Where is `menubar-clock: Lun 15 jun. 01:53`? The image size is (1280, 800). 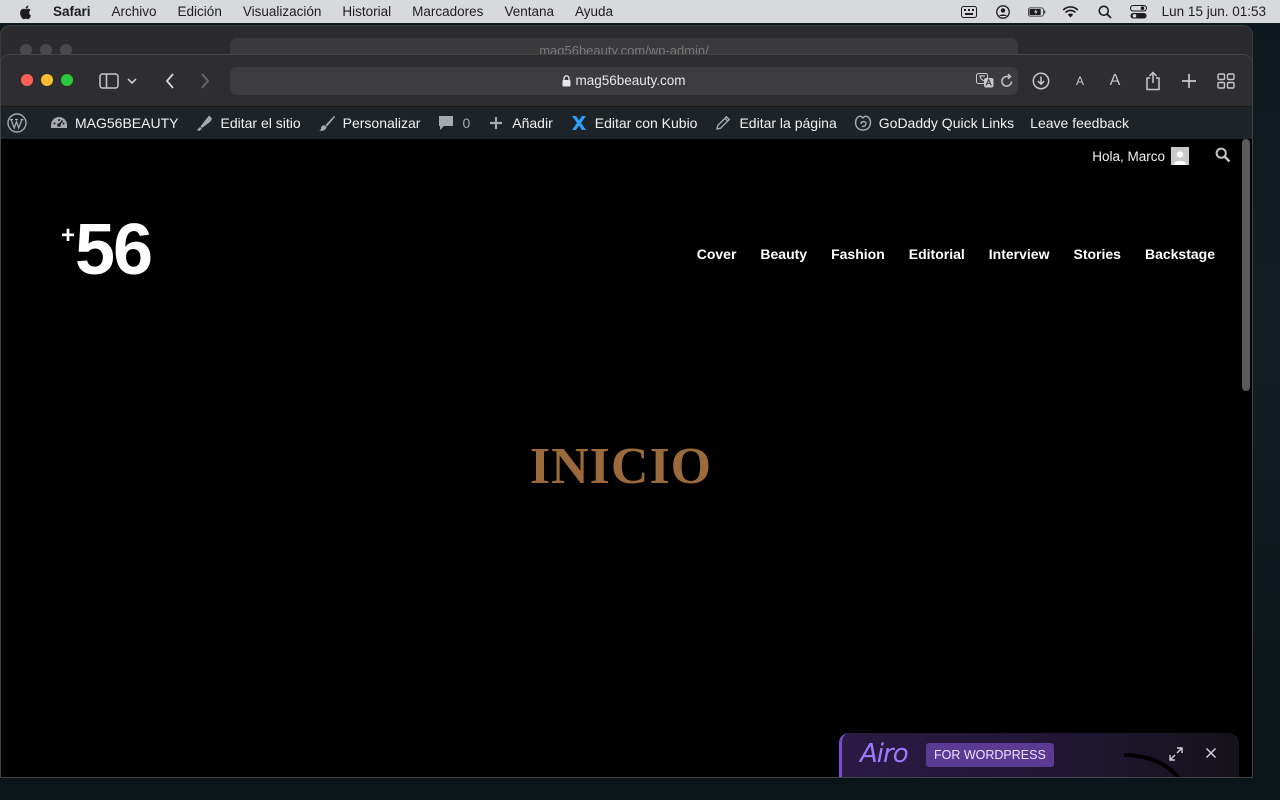
menubar-clock: Lun 15 jun. 01:53 is located at coordinates (1214, 11).